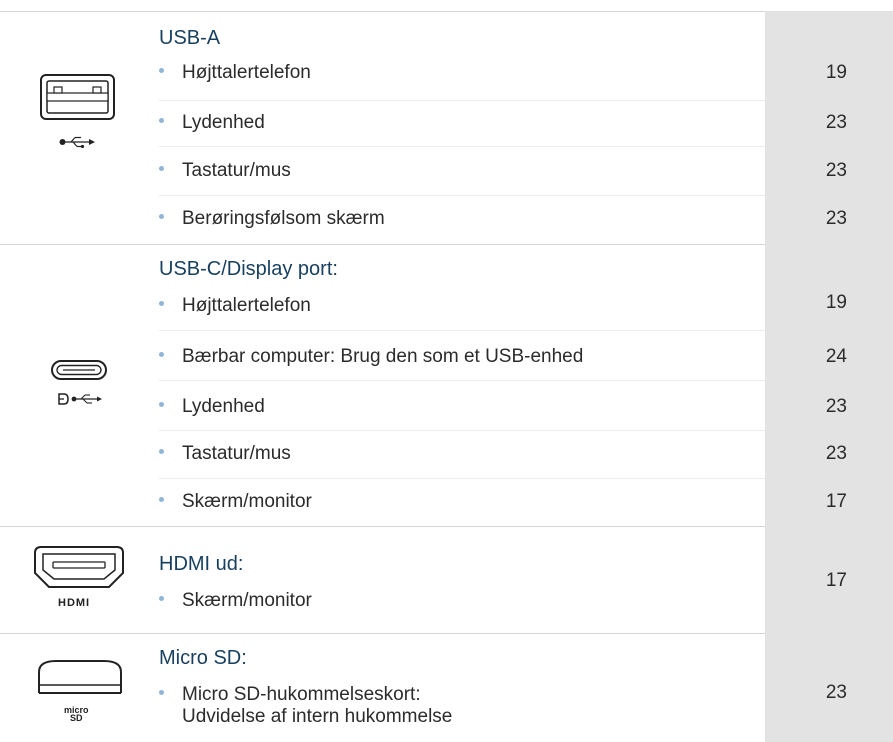  Describe the element at coordinates (248, 269) in the screenshot. I see `section-title-usb-c-display-port: USB-C/Display port:` at that location.